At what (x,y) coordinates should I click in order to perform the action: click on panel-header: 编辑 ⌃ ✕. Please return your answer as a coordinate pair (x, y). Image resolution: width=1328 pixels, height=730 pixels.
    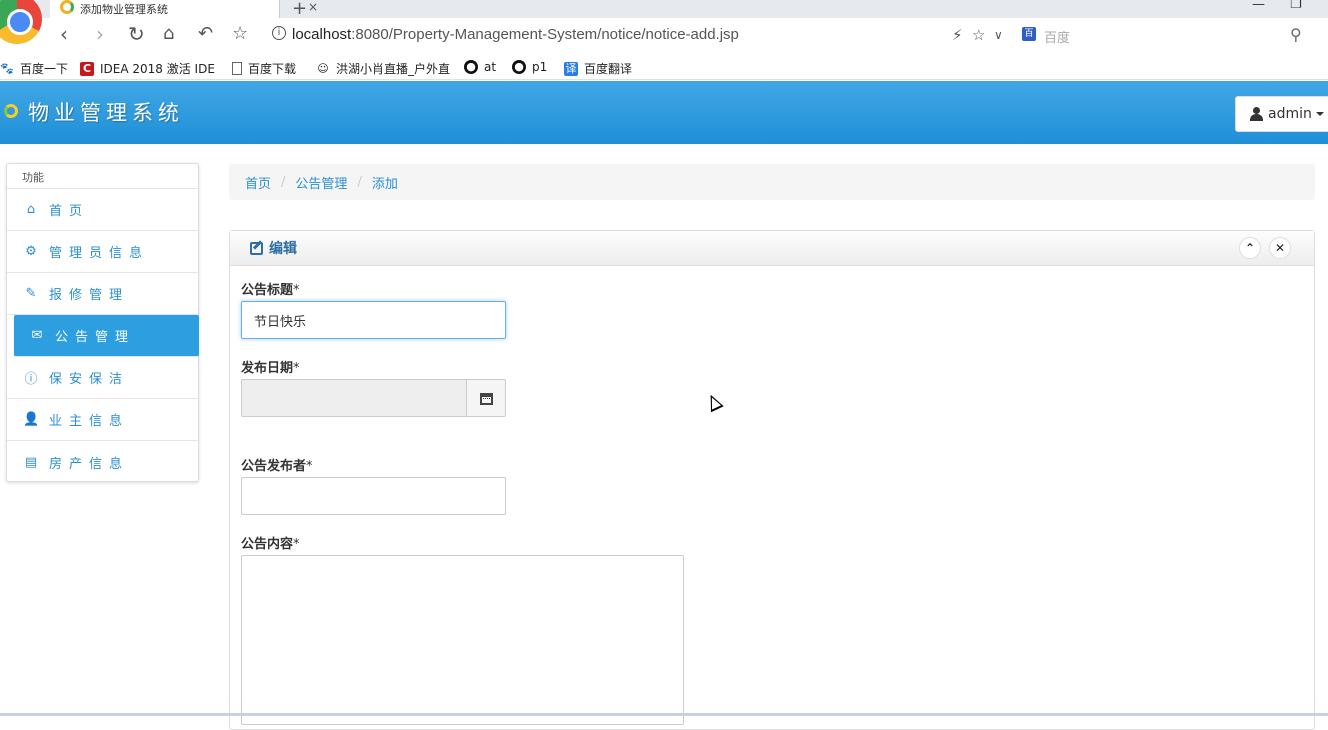
    Looking at the image, I should click on (772, 248).